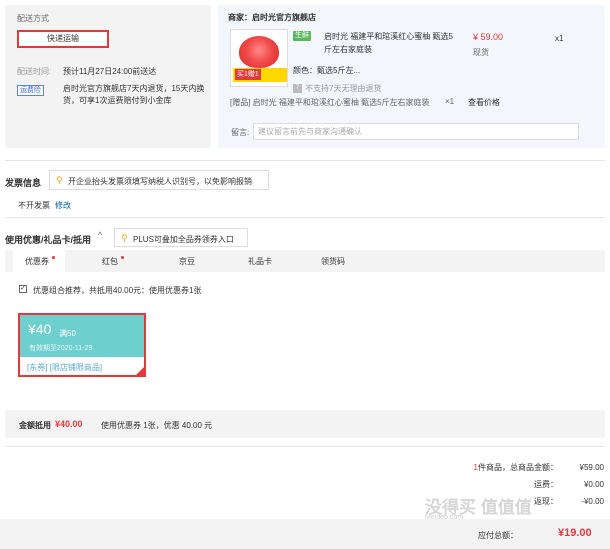 Image resolution: width=610 pixels, height=549 pixels. What do you see at coordinates (48, 239) in the screenshot?
I see `coupons-title: 使用优惠/礼品卡/抵用` at bounding box center [48, 239].